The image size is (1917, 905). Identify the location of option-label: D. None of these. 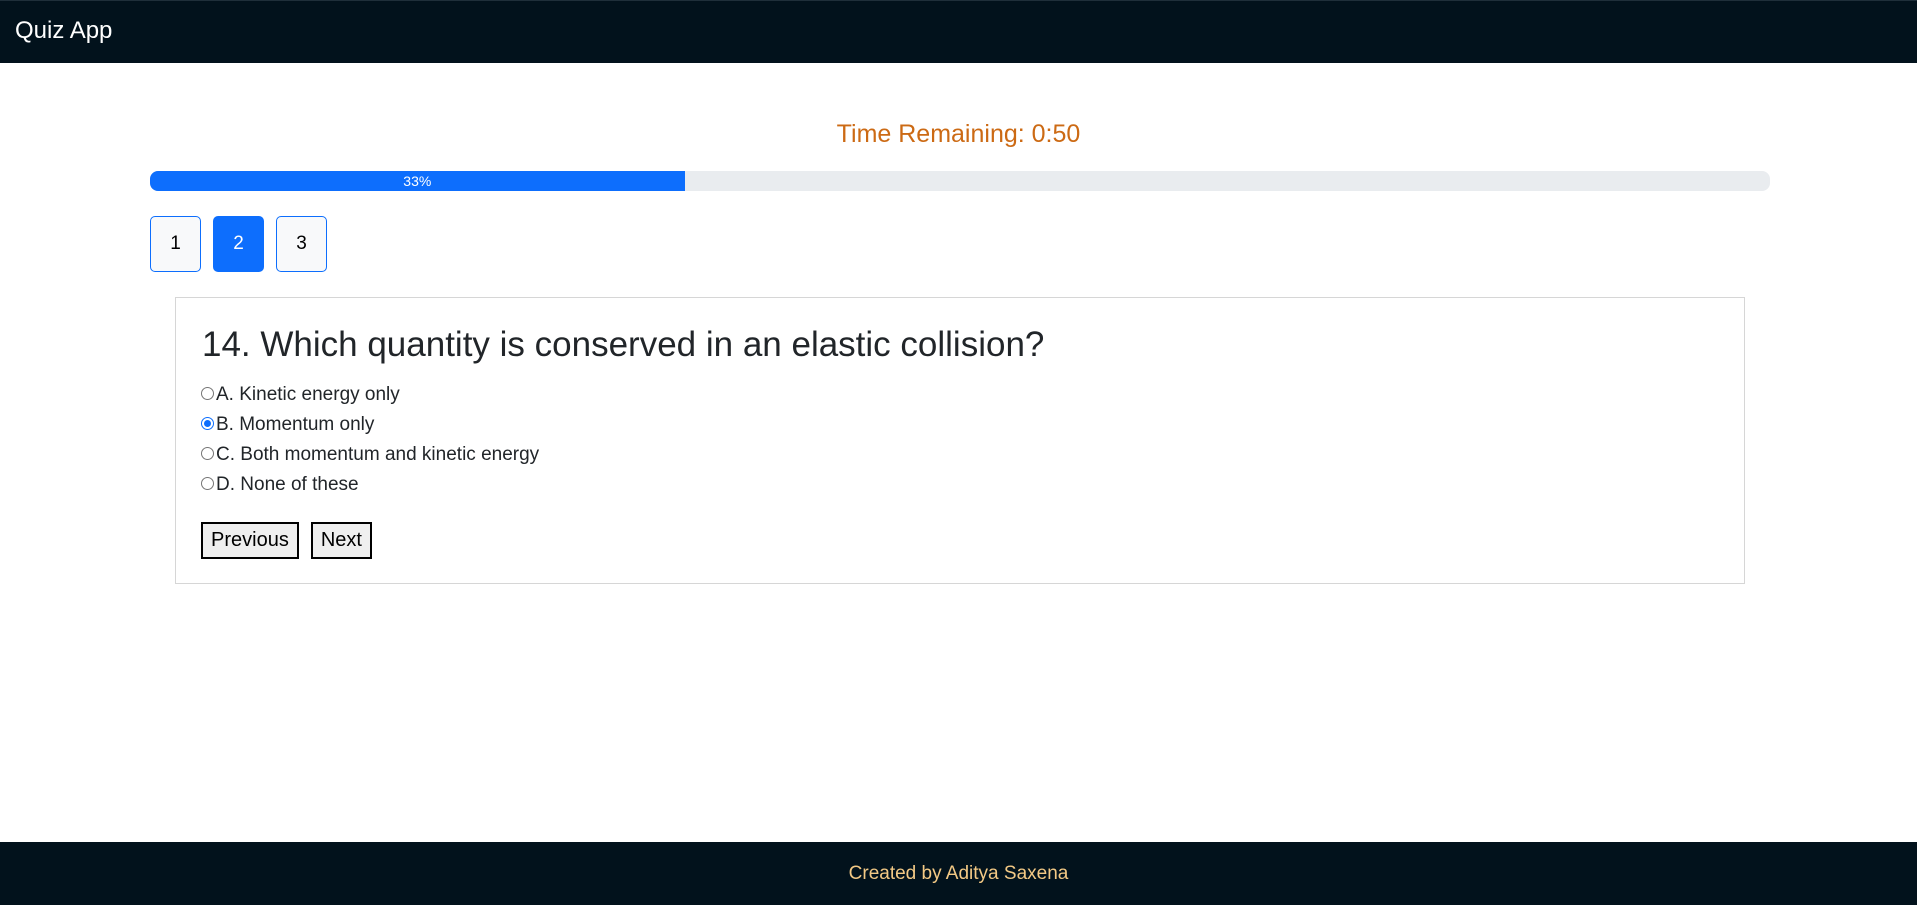
(287, 484).